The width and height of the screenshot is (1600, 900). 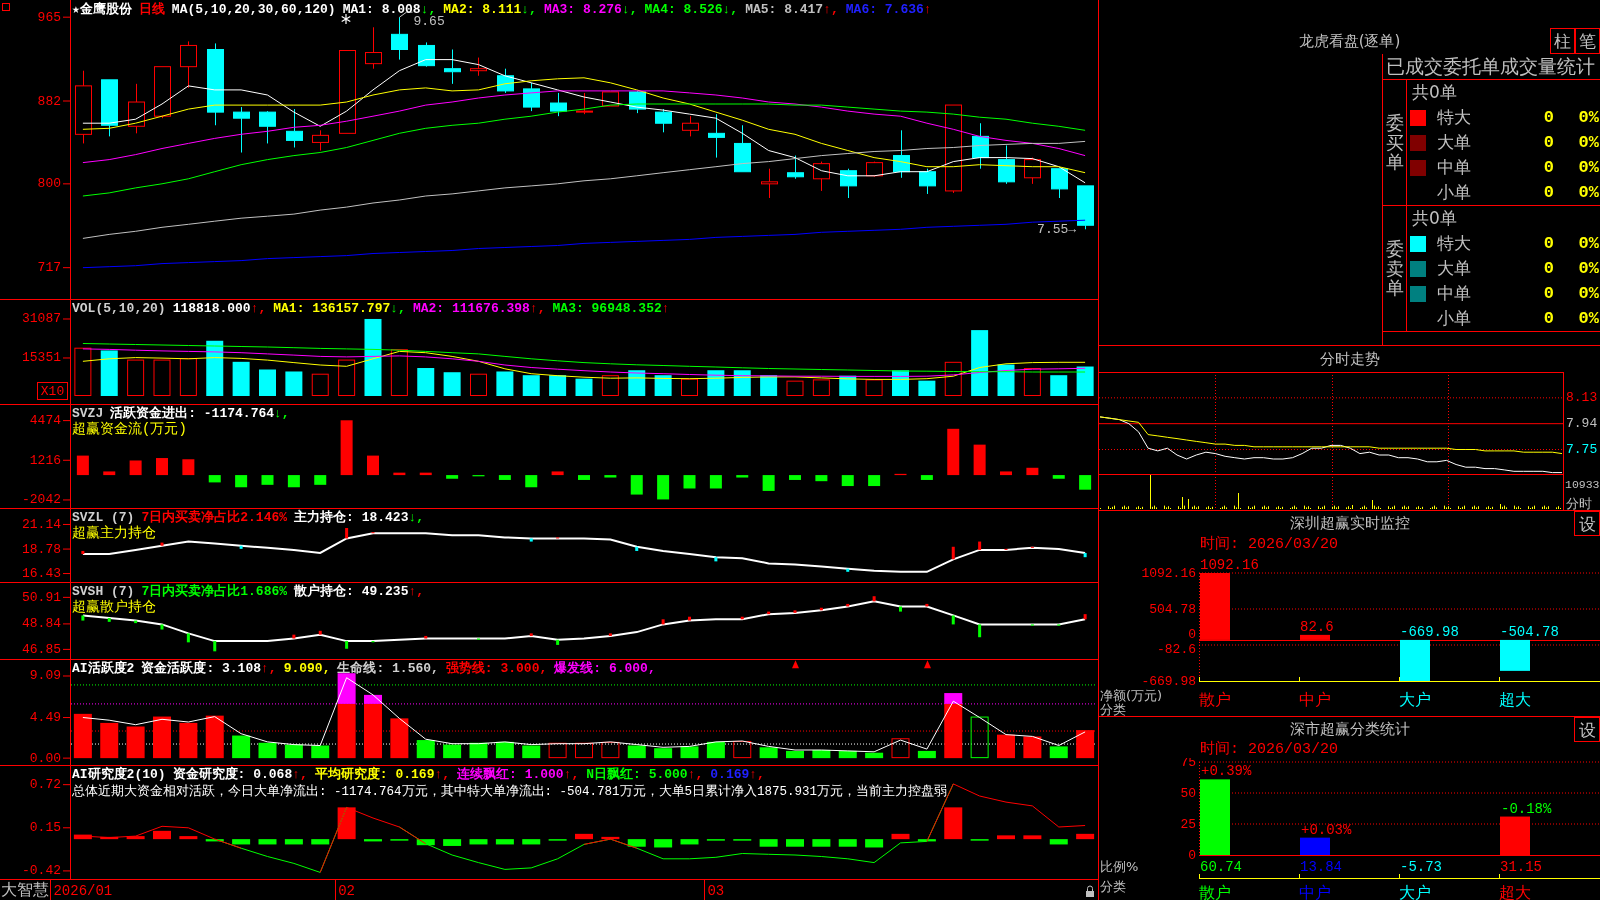 I want to click on view-button: 柱, so click(x=1562, y=41).